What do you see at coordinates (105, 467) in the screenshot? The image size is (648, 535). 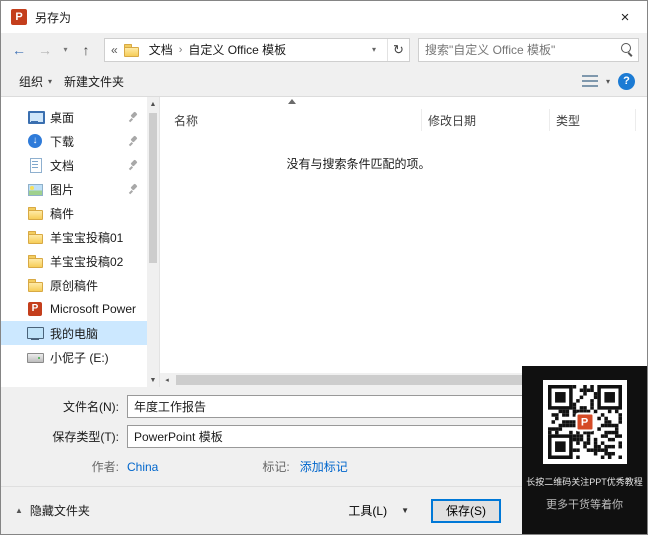 I see `author-label: 作者:` at bounding box center [105, 467].